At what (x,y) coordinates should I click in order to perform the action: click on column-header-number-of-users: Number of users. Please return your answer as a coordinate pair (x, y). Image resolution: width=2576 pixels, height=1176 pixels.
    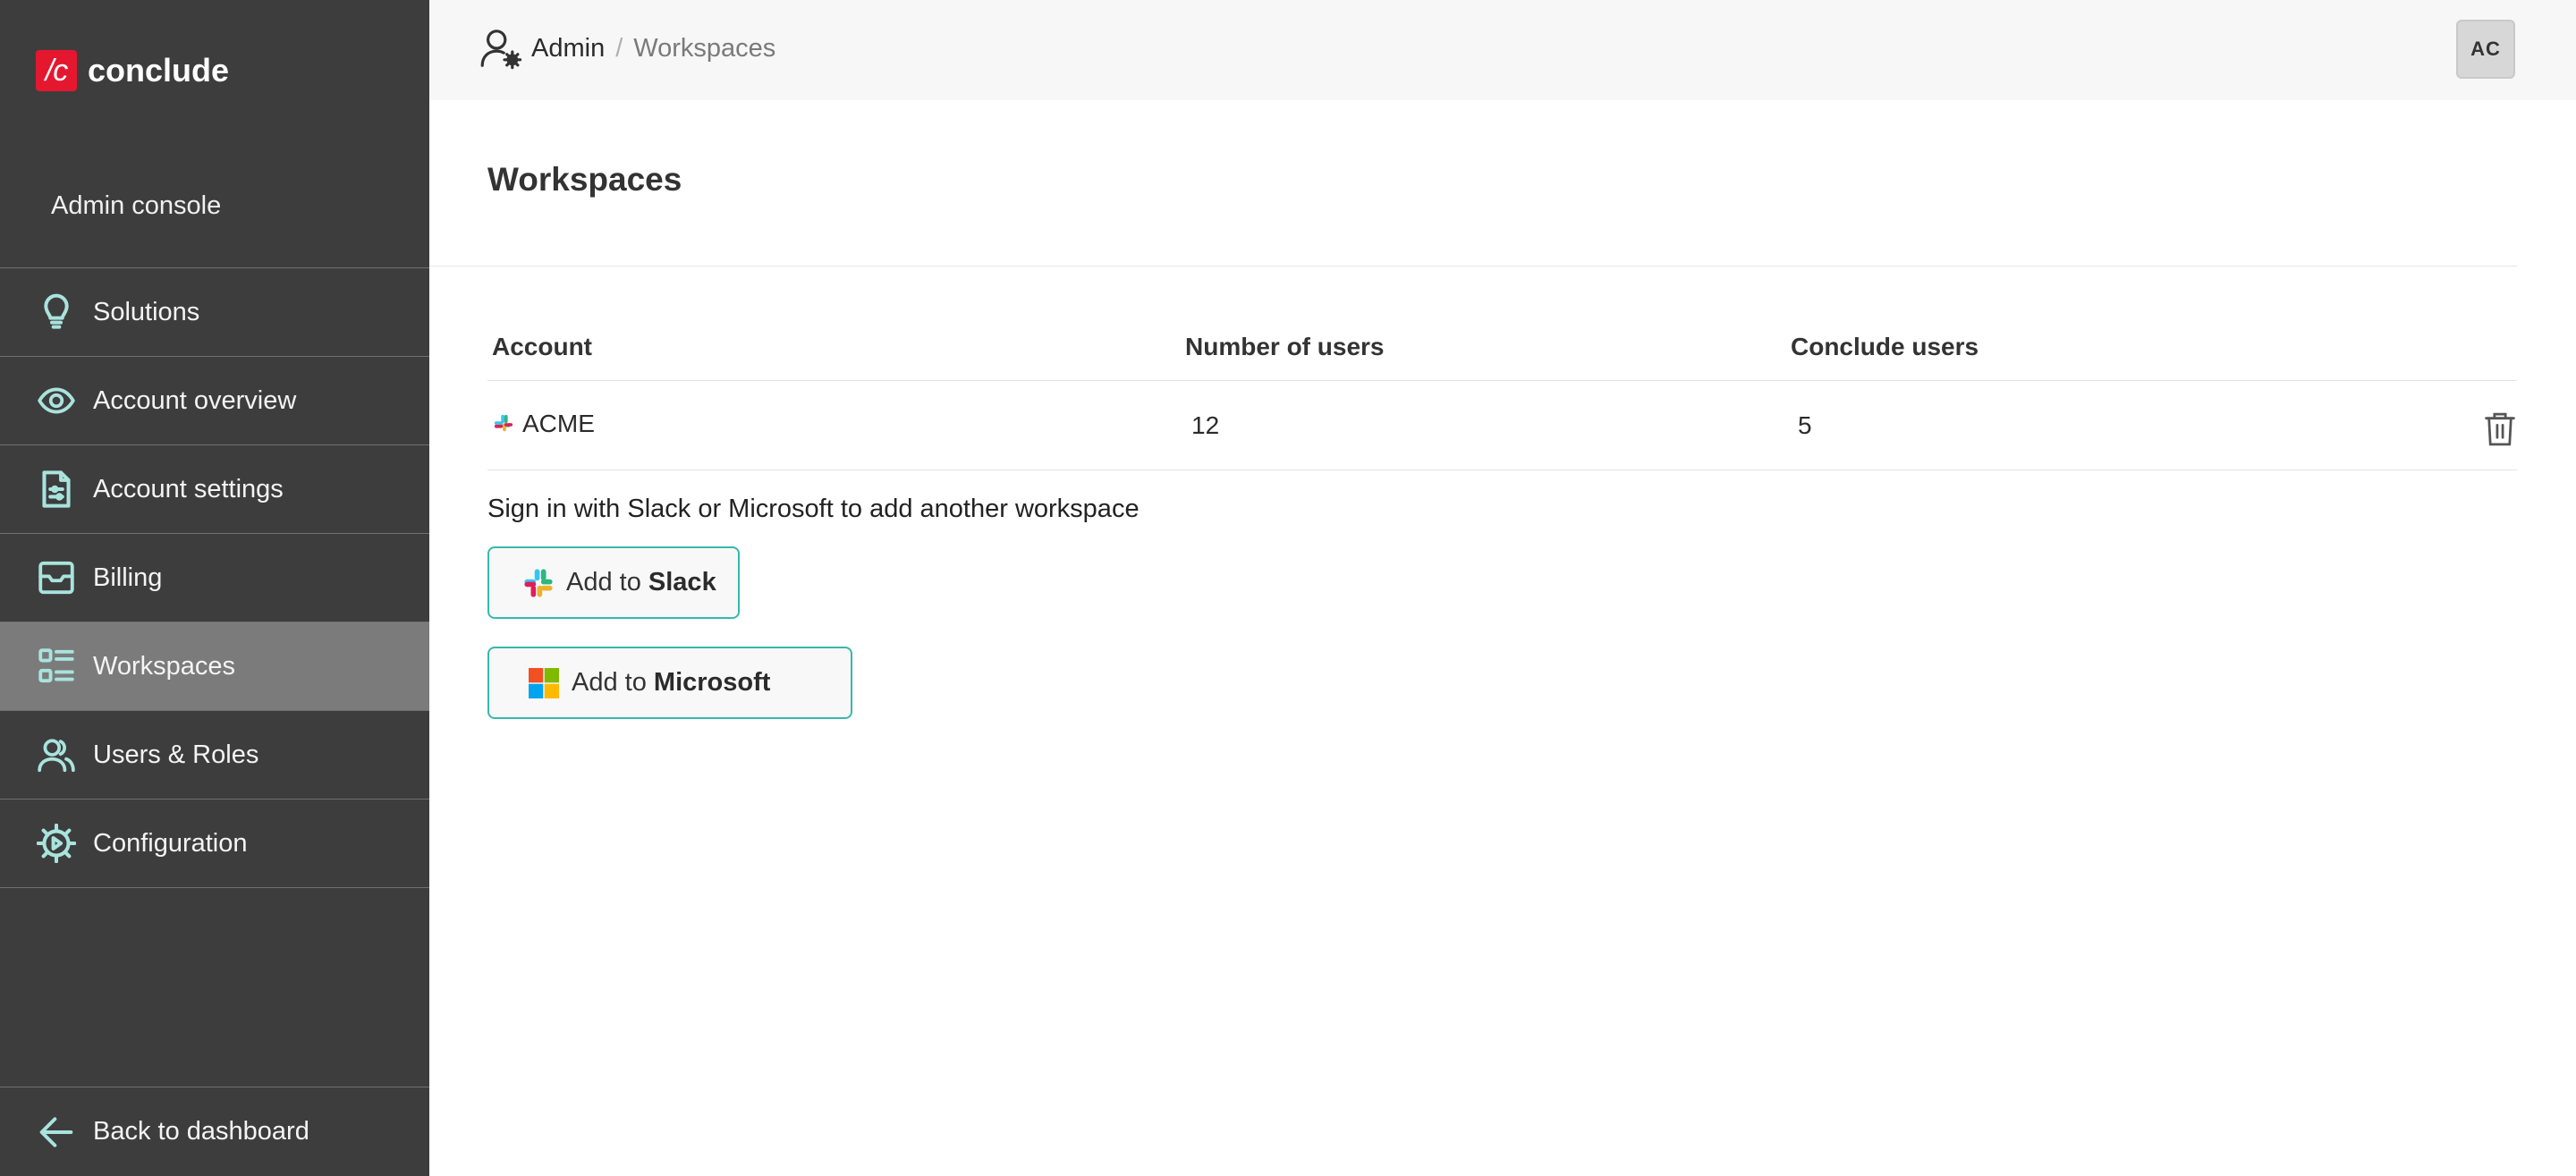
    Looking at the image, I should click on (1285, 347).